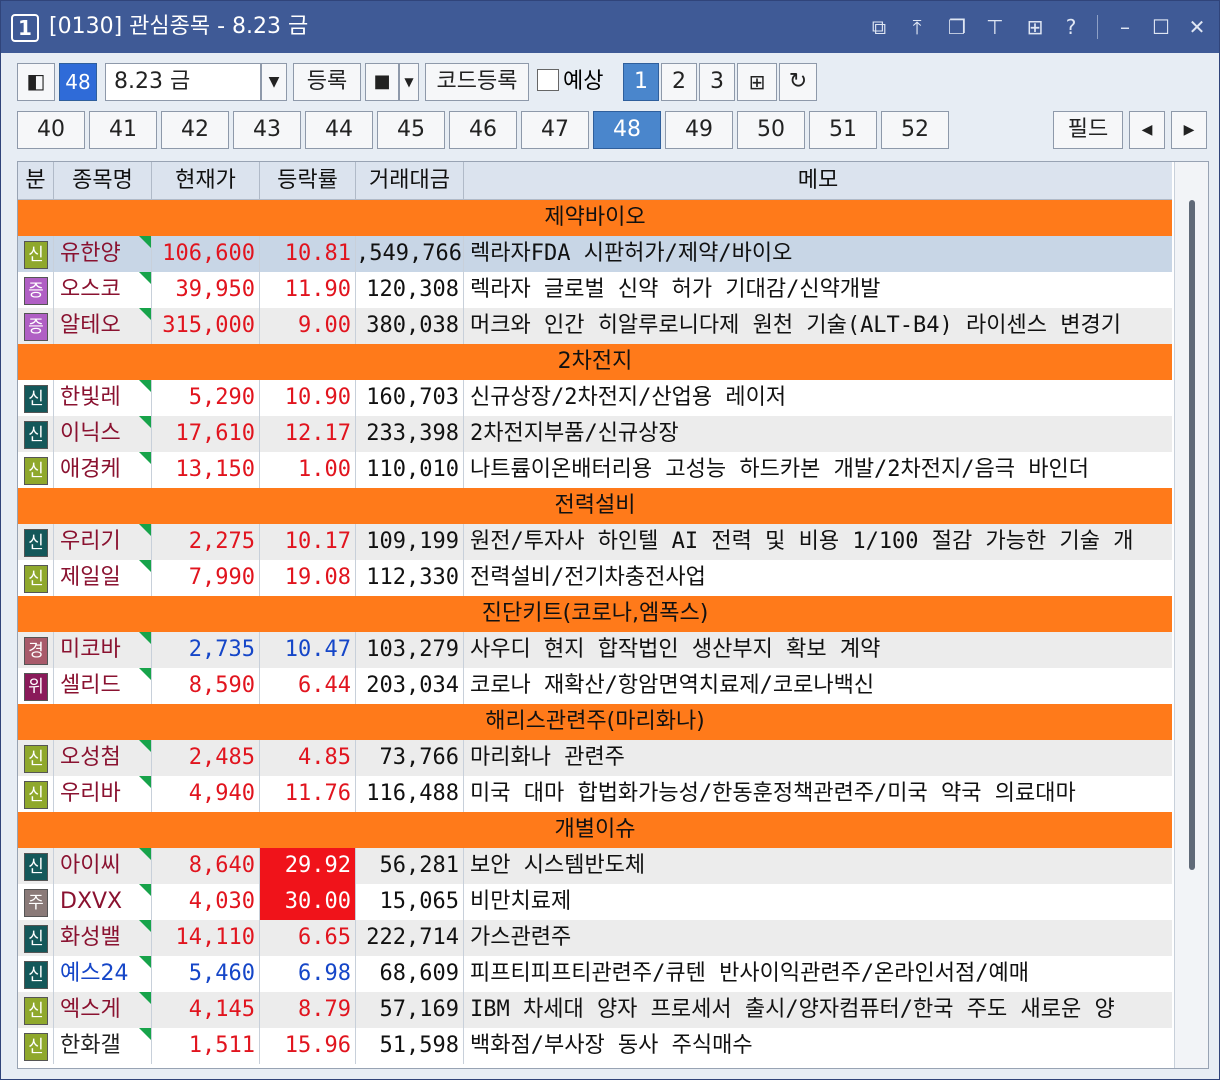 Image resolution: width=1220 pixels, height=1080 pixels. I want to click on memo-cell: IBM 차세대 양자 프로세서 출시/양자컴퓨터/한국 주도 새로운 양, so click(818, 1010).